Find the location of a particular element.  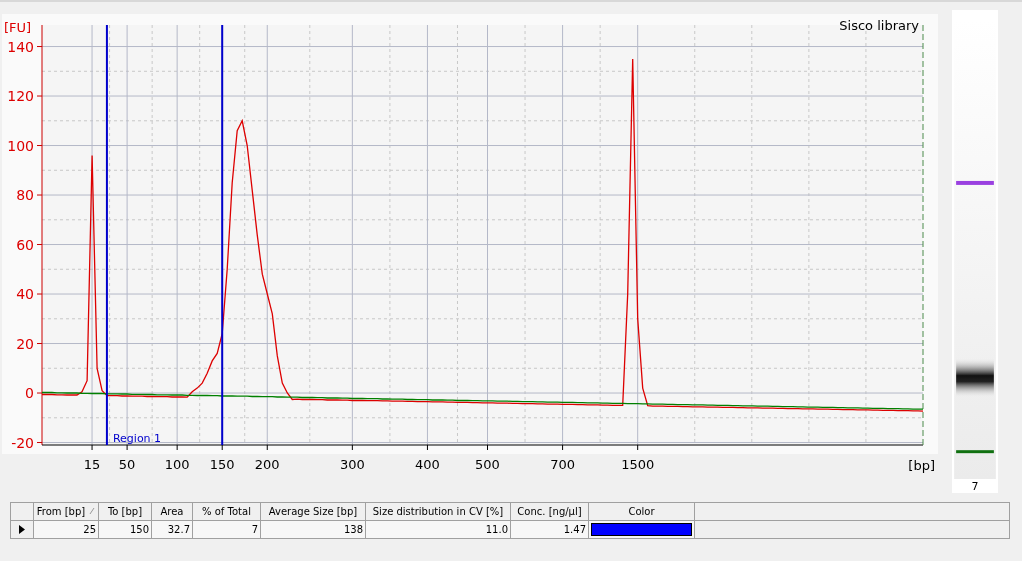

x-tick-label: 300 is located at coordinates (352, 464).